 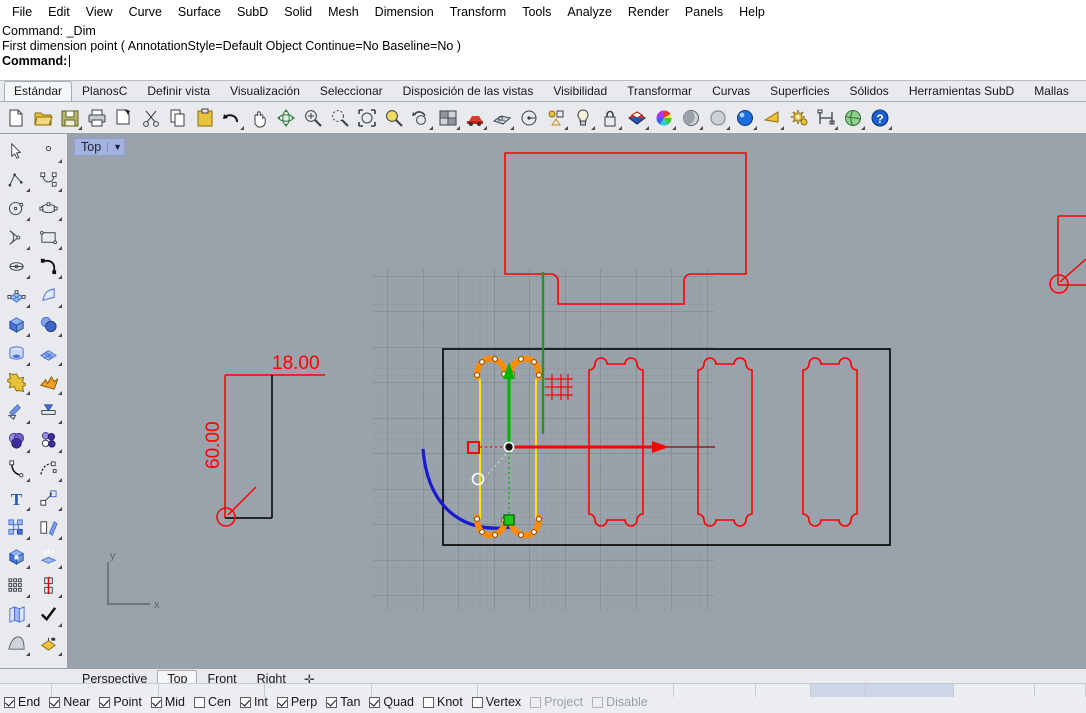 I want to click on select-arrow-icon, so click(x=16, y=150).